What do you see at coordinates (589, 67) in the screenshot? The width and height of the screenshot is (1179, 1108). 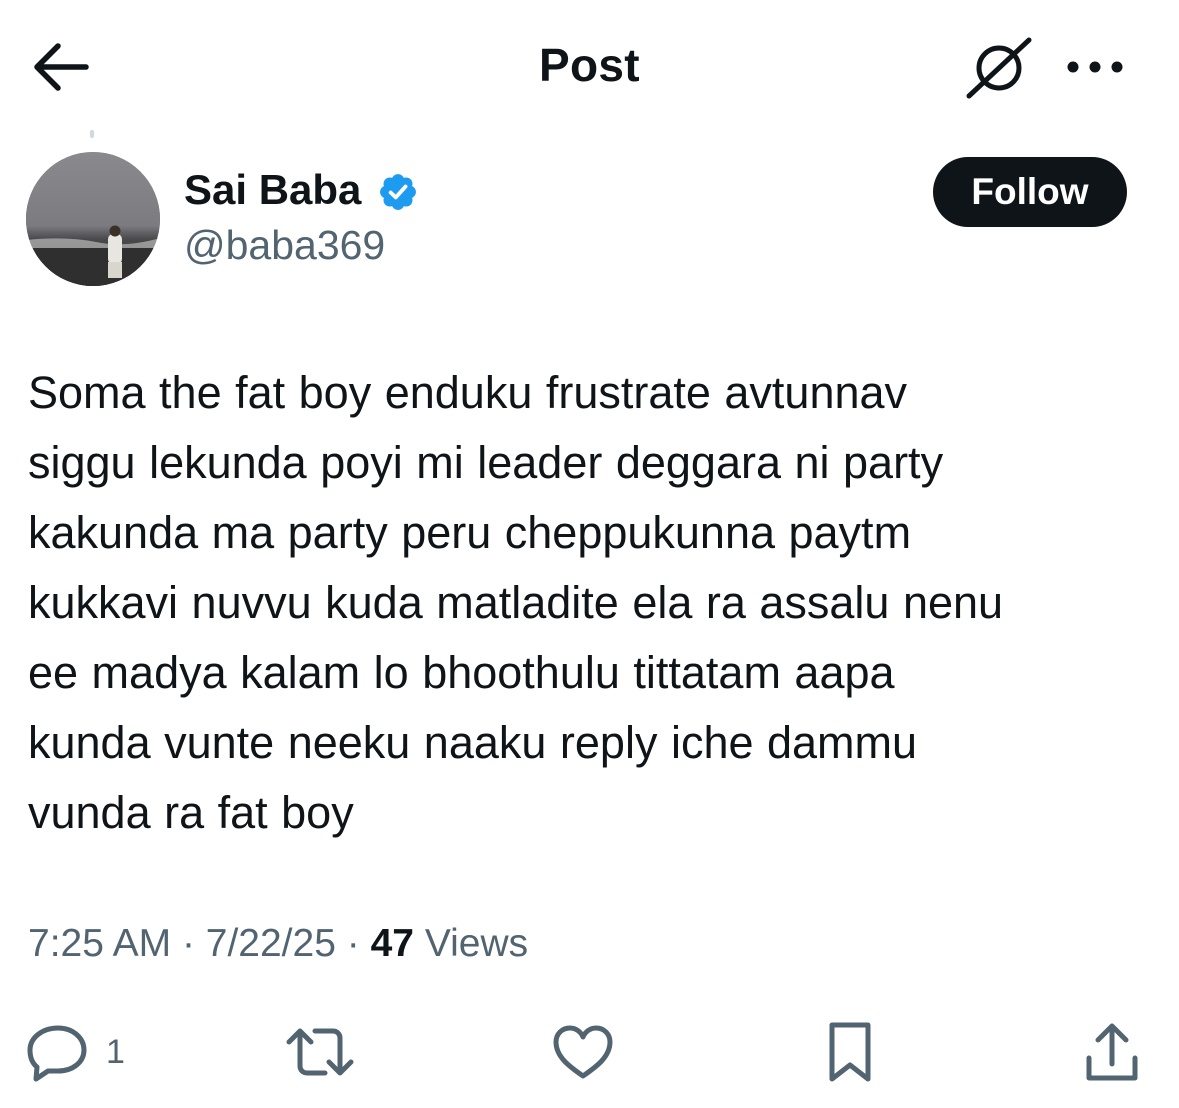 I see `top-nav-bar: Post` at bounding box center [589, 67].